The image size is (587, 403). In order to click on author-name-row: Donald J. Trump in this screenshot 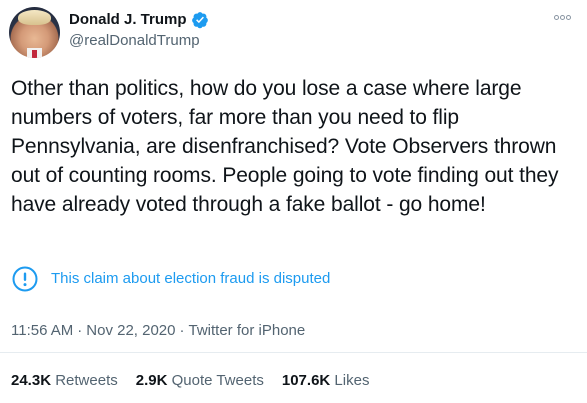, I will do `click(139, 20)`.